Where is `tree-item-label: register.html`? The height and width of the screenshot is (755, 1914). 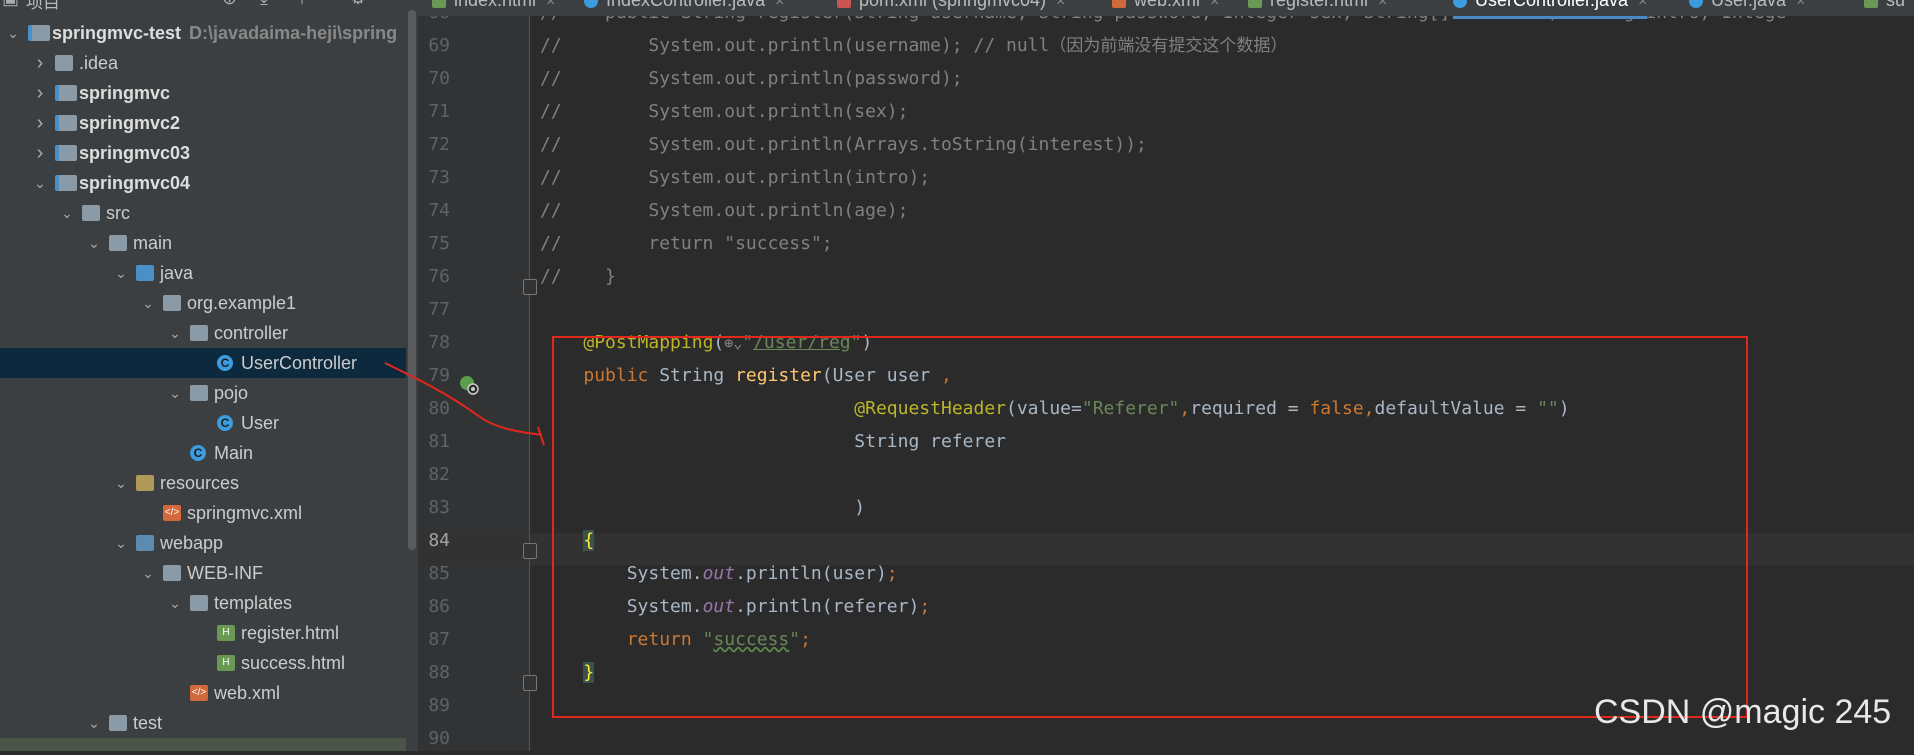 tree-item-label: register.html is located at coordinates (290, 633).